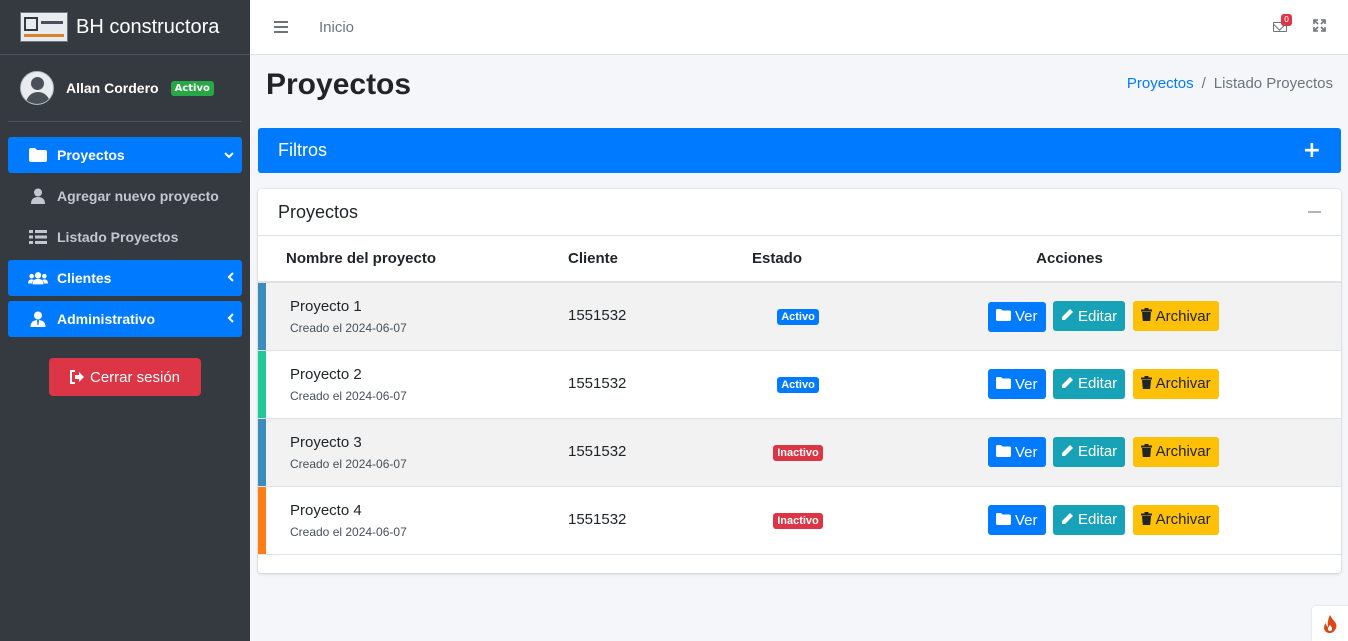  What do you see at coordinates (1314, 212) in the screenshot?
I see `minus-icon` at bounding box center [1314, 212].